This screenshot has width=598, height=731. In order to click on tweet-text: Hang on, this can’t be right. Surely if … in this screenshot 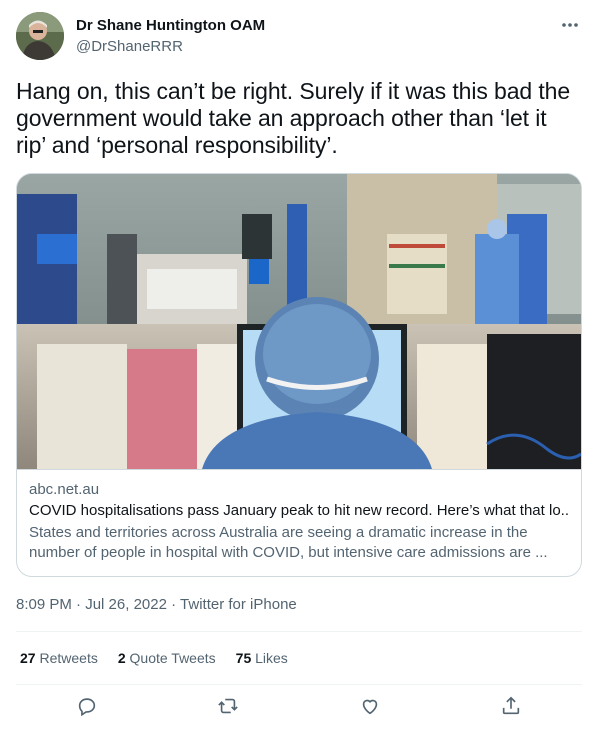, I will do `click(293, 118)`.